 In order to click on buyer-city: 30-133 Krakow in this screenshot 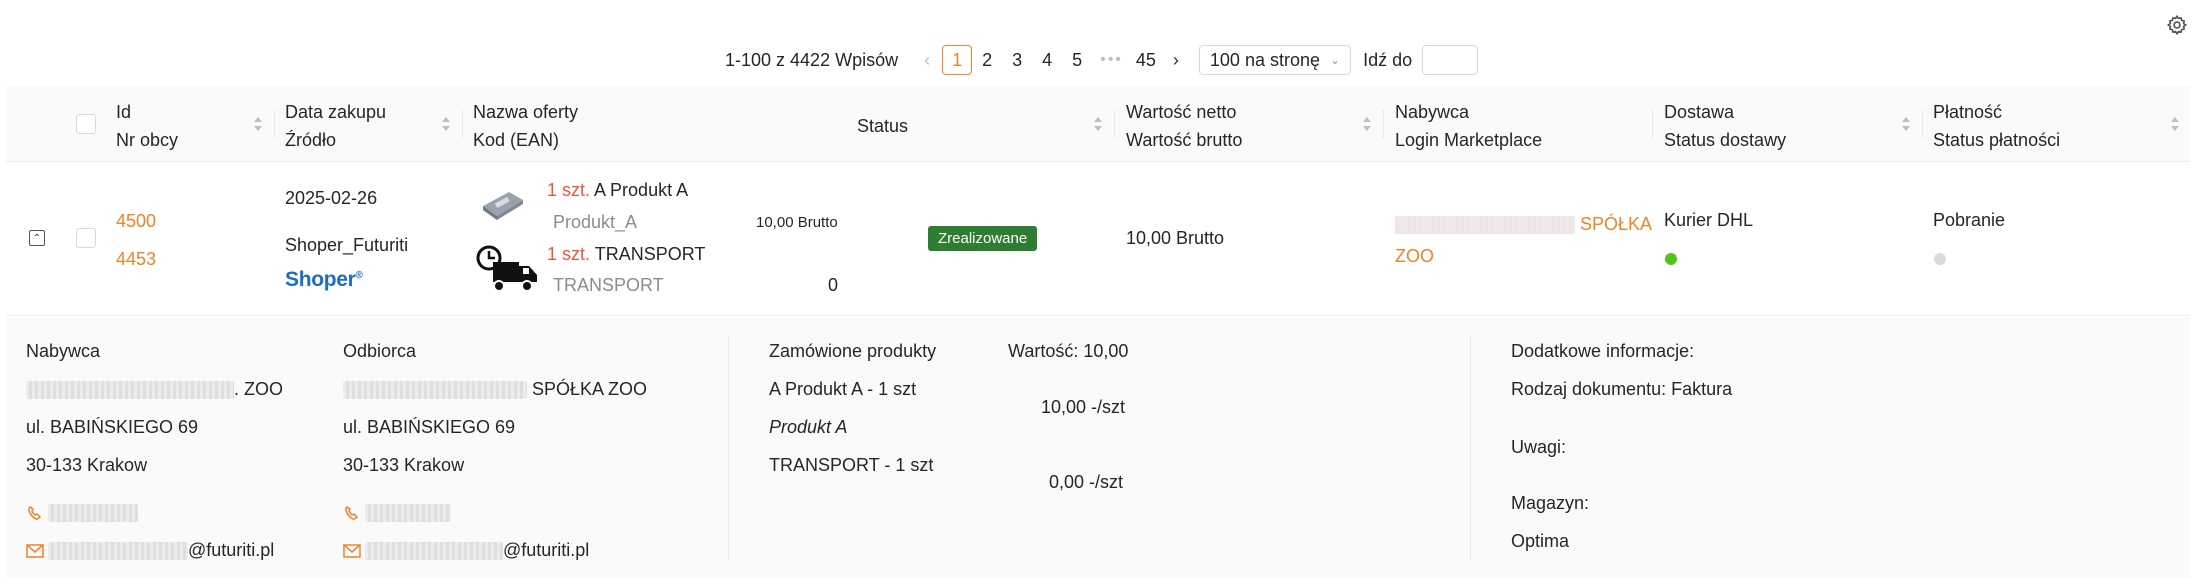, I will do `click(87, 465)`.